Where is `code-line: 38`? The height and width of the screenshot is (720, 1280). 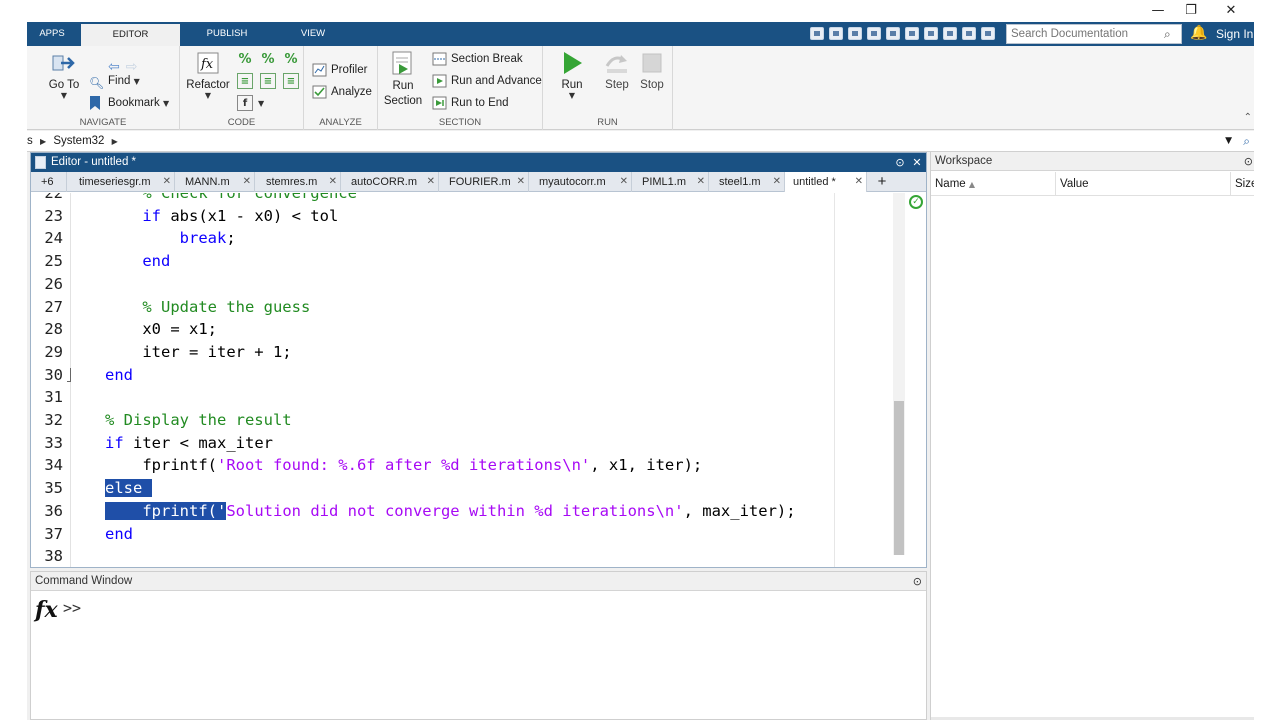 code-line: 38 is located at coordinates (461, 556).